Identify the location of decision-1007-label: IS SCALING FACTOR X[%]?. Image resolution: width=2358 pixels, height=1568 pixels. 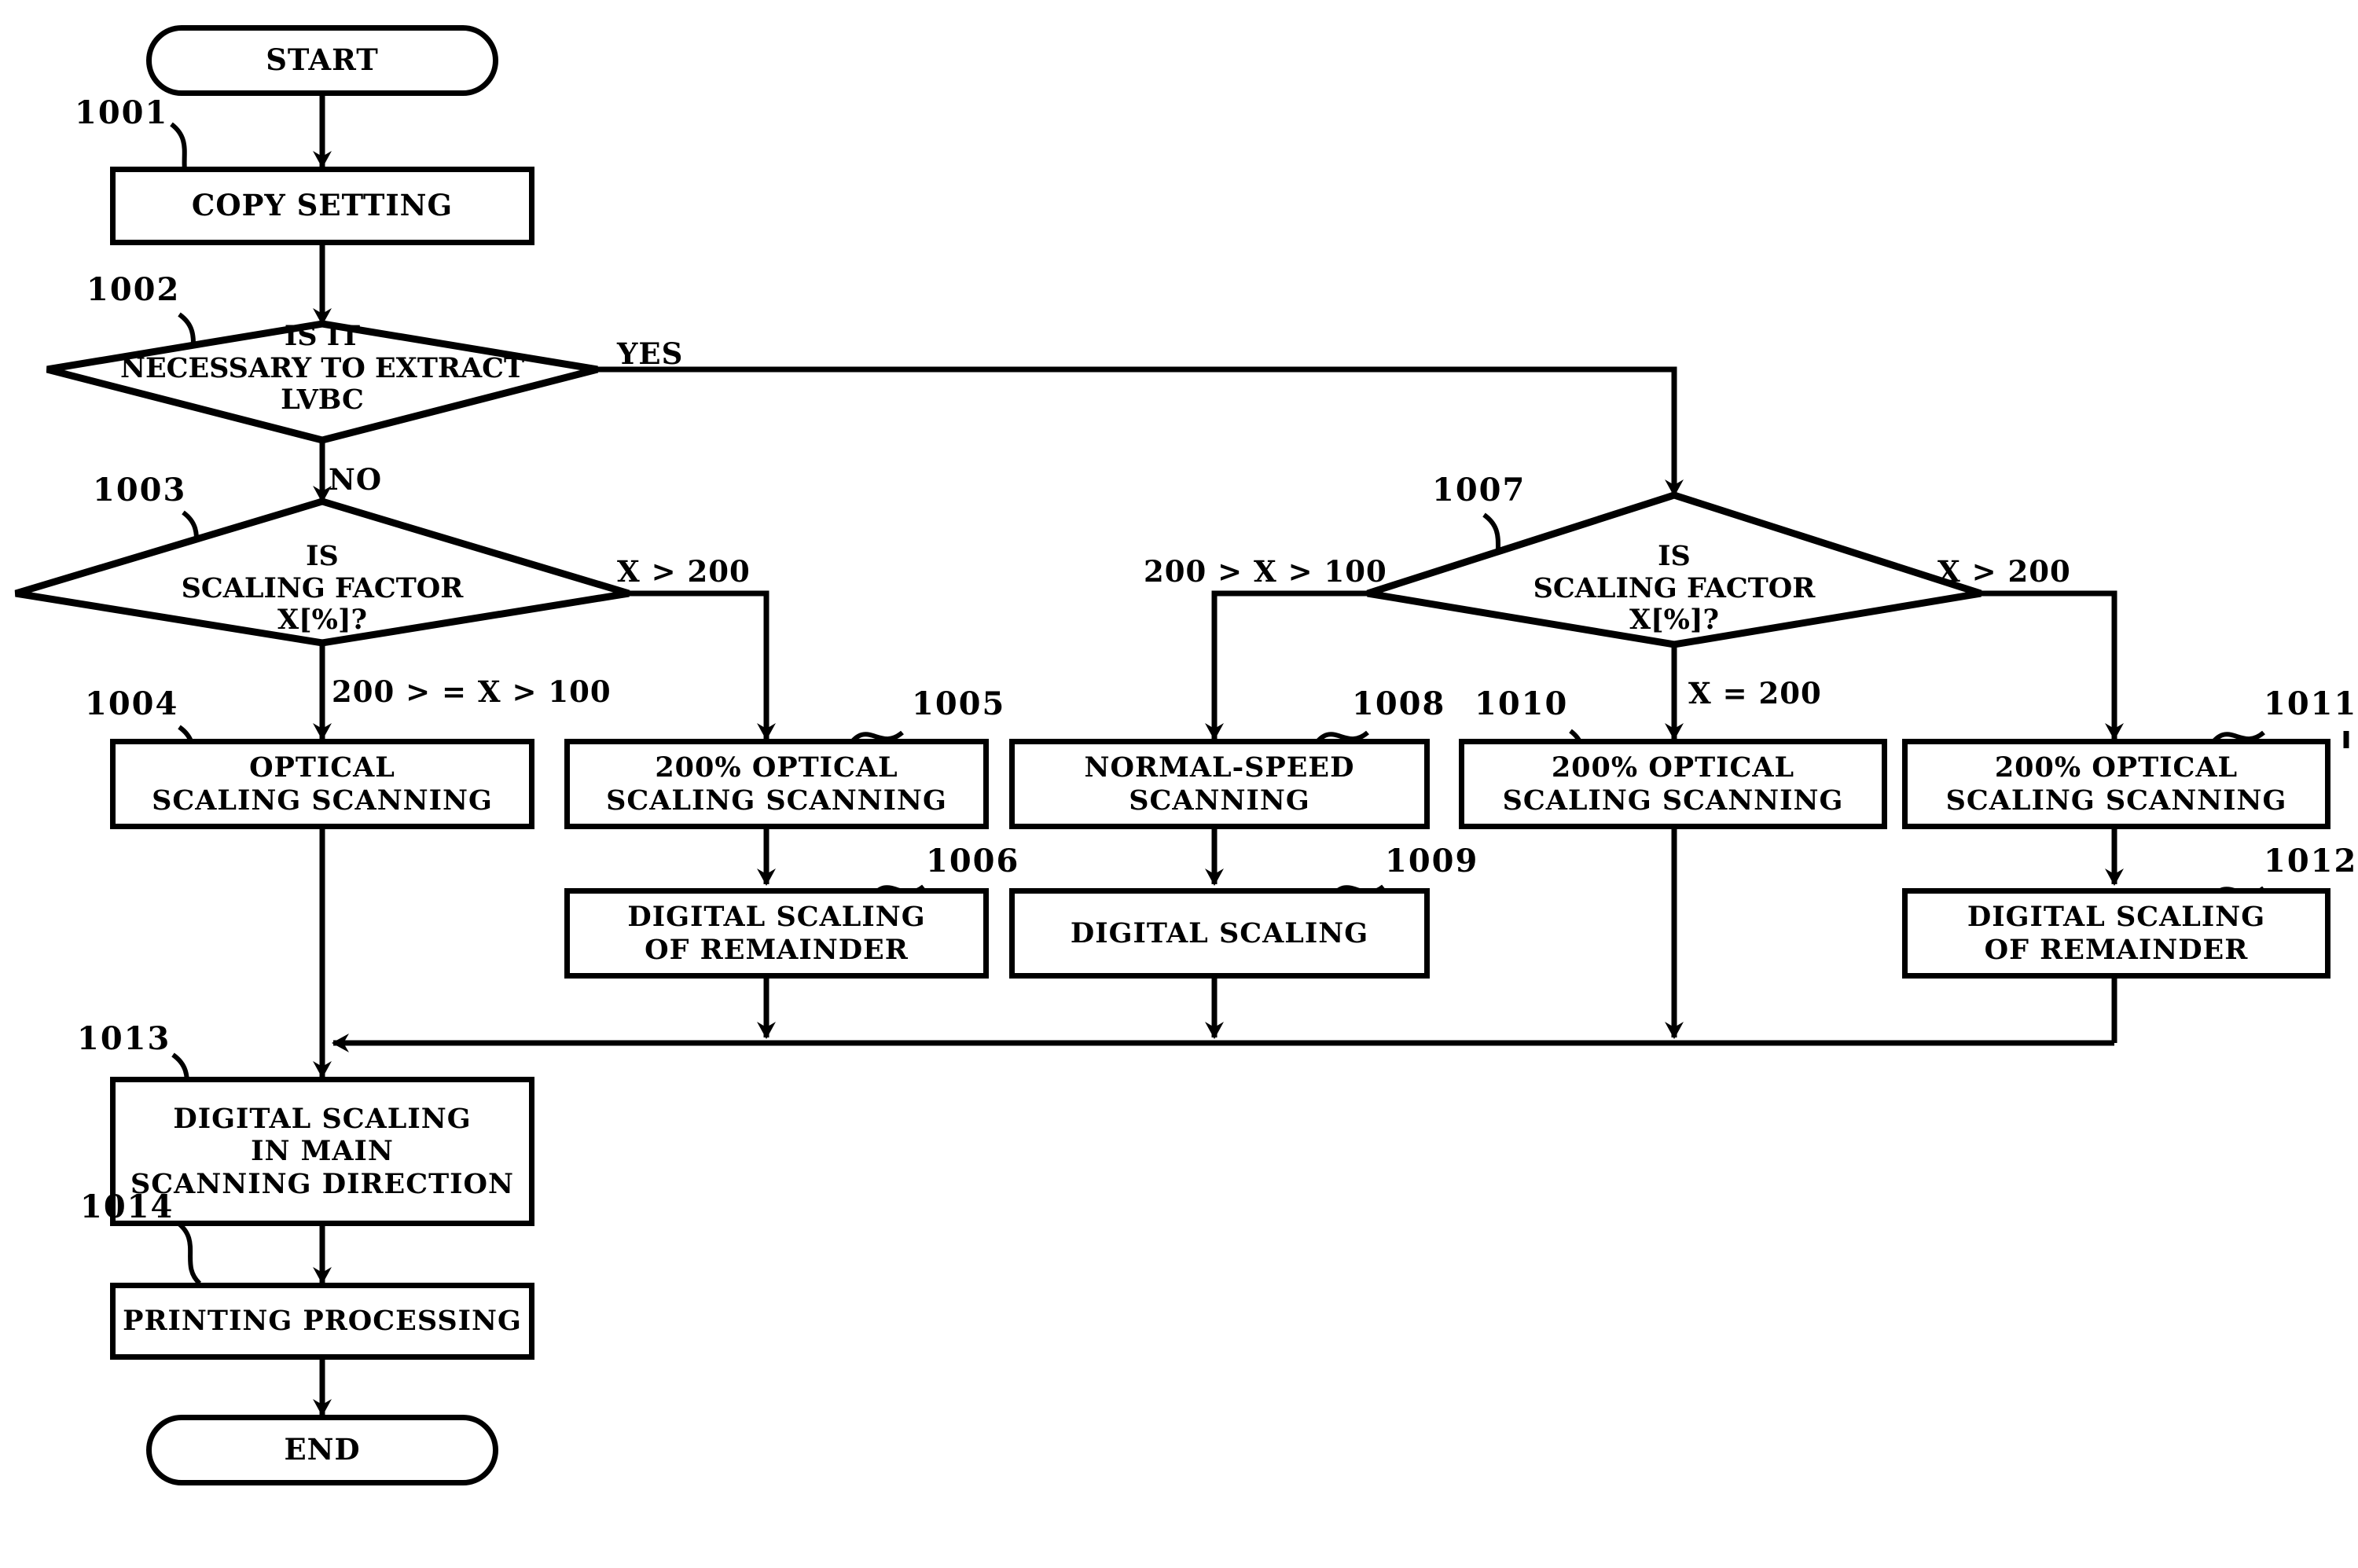
(1675, 588).